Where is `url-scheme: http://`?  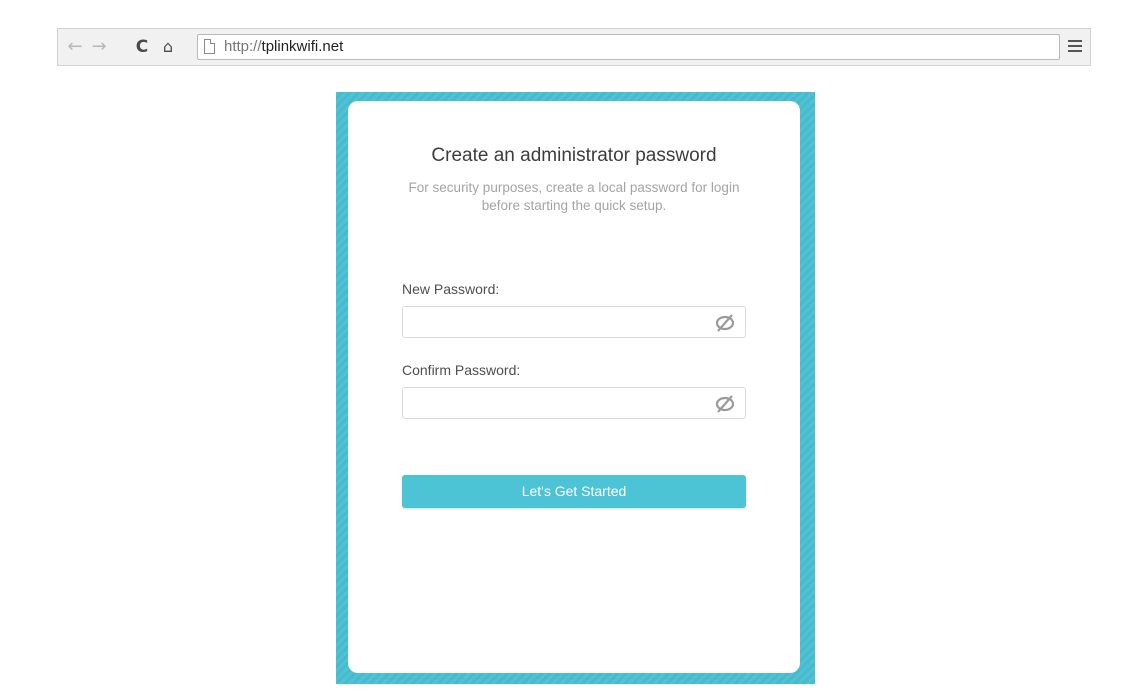
url-scheme: http:// is located at coordinates (243, 46).